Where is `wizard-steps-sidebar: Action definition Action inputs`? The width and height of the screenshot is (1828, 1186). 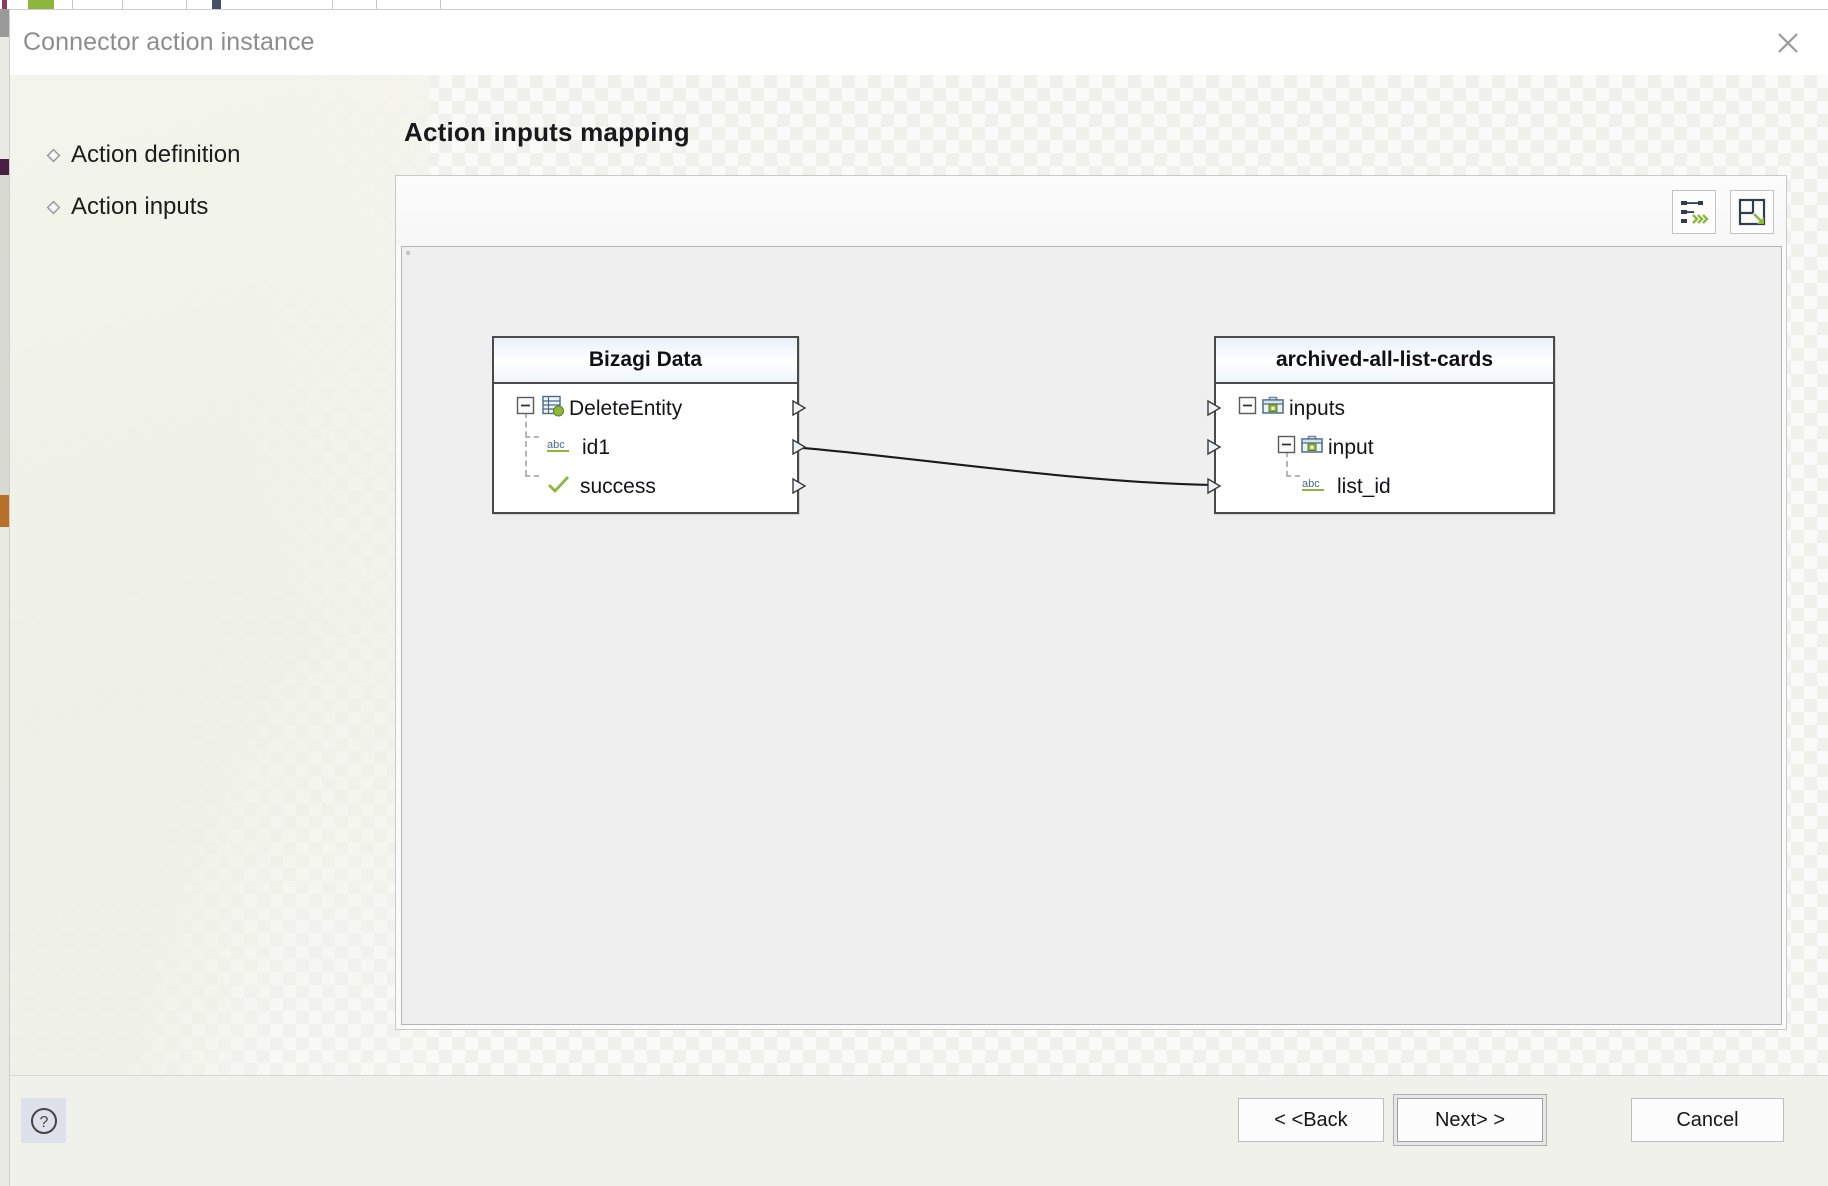
wizard-steps-sidebar: Action definition Action inputs is located at coordinates (191, 189).